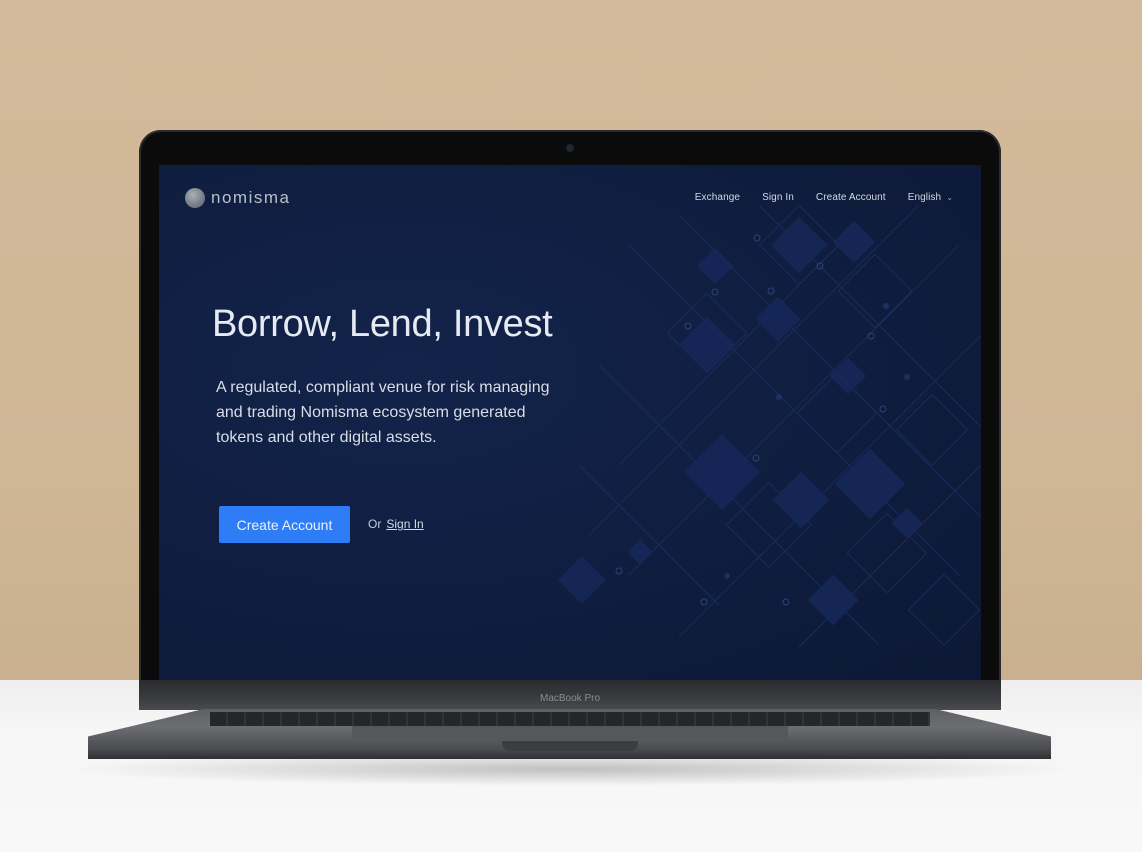  Describe the element at coordinates (949, 197) in the screenshot. I see `chevron-down-icon: ⌄` at that location.